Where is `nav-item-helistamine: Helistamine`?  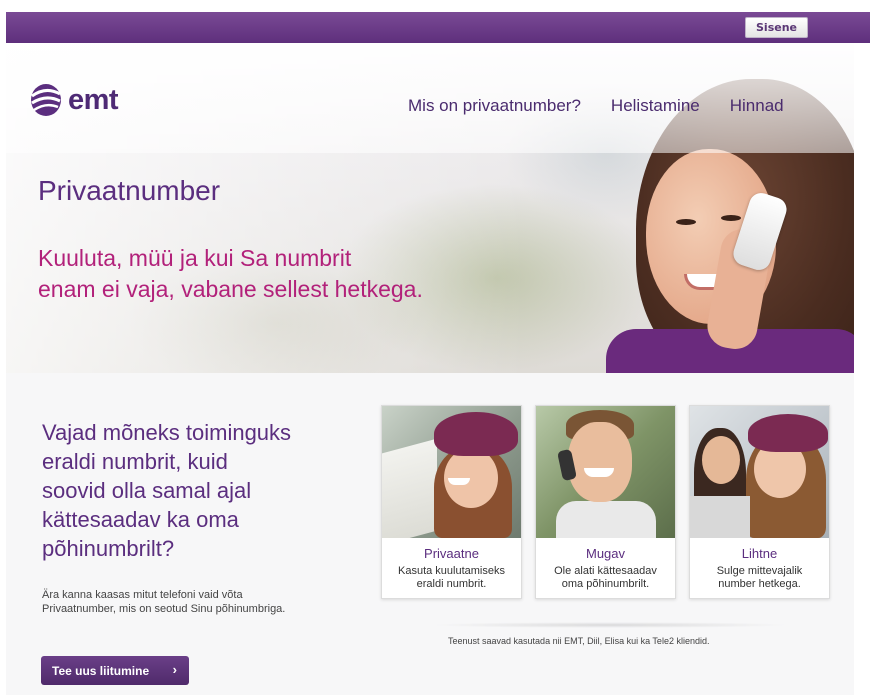 nav-item-helistamine: Helistamine is located at coordinates (655, 106).